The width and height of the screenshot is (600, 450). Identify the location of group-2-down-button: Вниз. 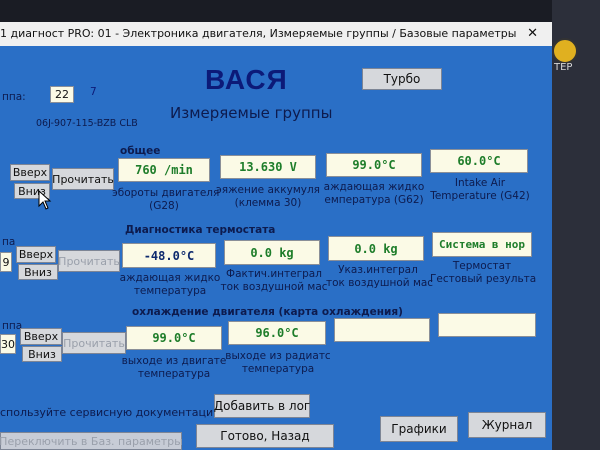
(38, 272).